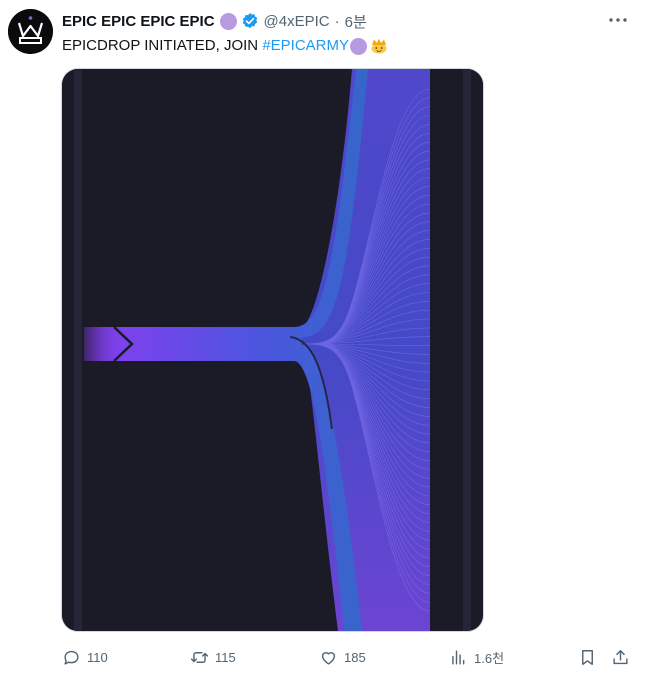 This screenshot has width=648, height=676. I want to click on tweet-header: EPIC EPIC EPIC EPIC @4xEPIC · 6분, so click(214, 21).